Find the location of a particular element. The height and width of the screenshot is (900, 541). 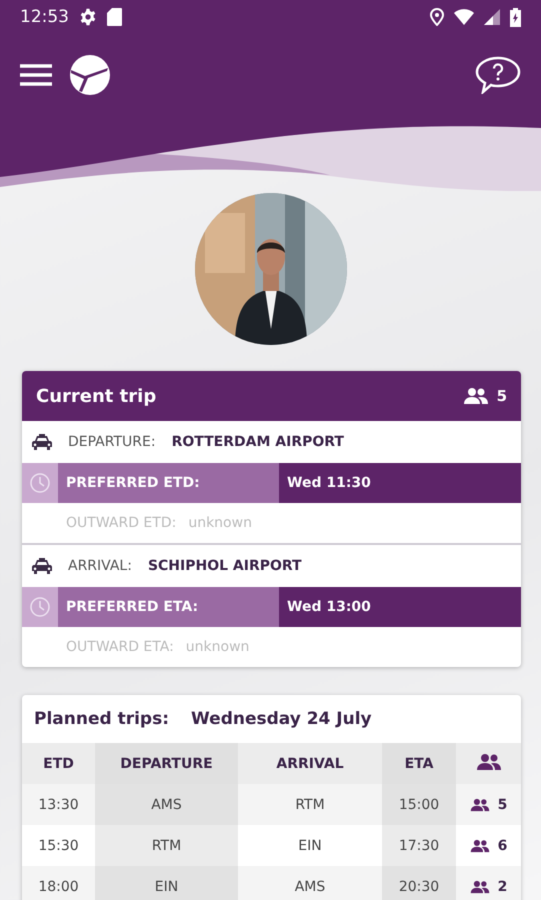

table-cell: 15:30 is located at coordinates (58, 845).